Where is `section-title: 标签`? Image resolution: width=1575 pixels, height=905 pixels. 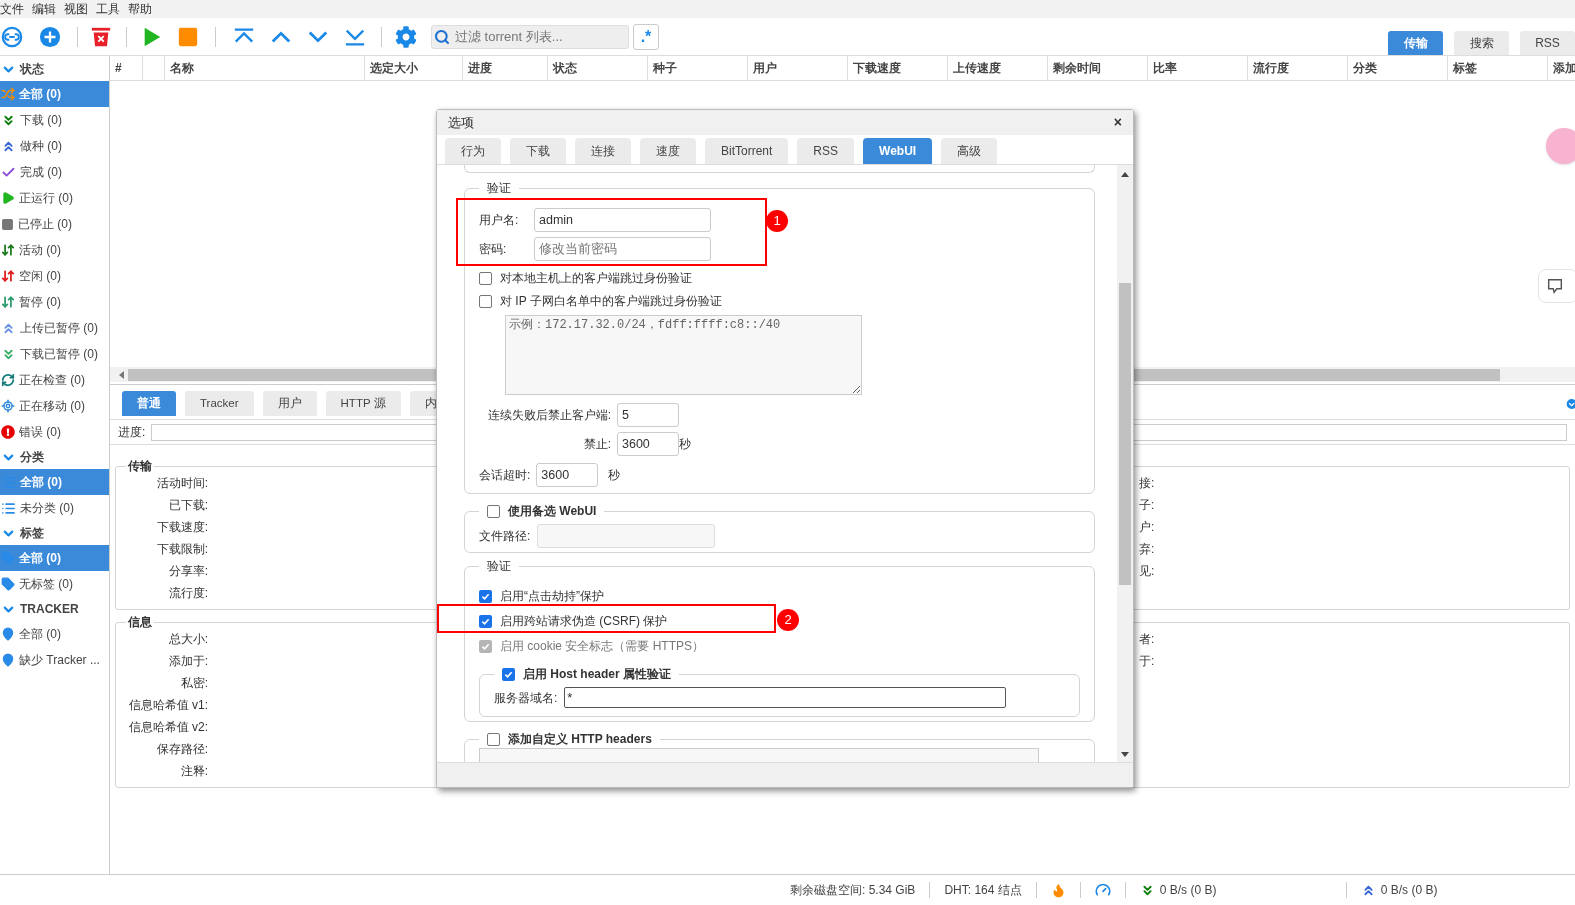 section-title: 标签 is located at coordinates (32, 533).